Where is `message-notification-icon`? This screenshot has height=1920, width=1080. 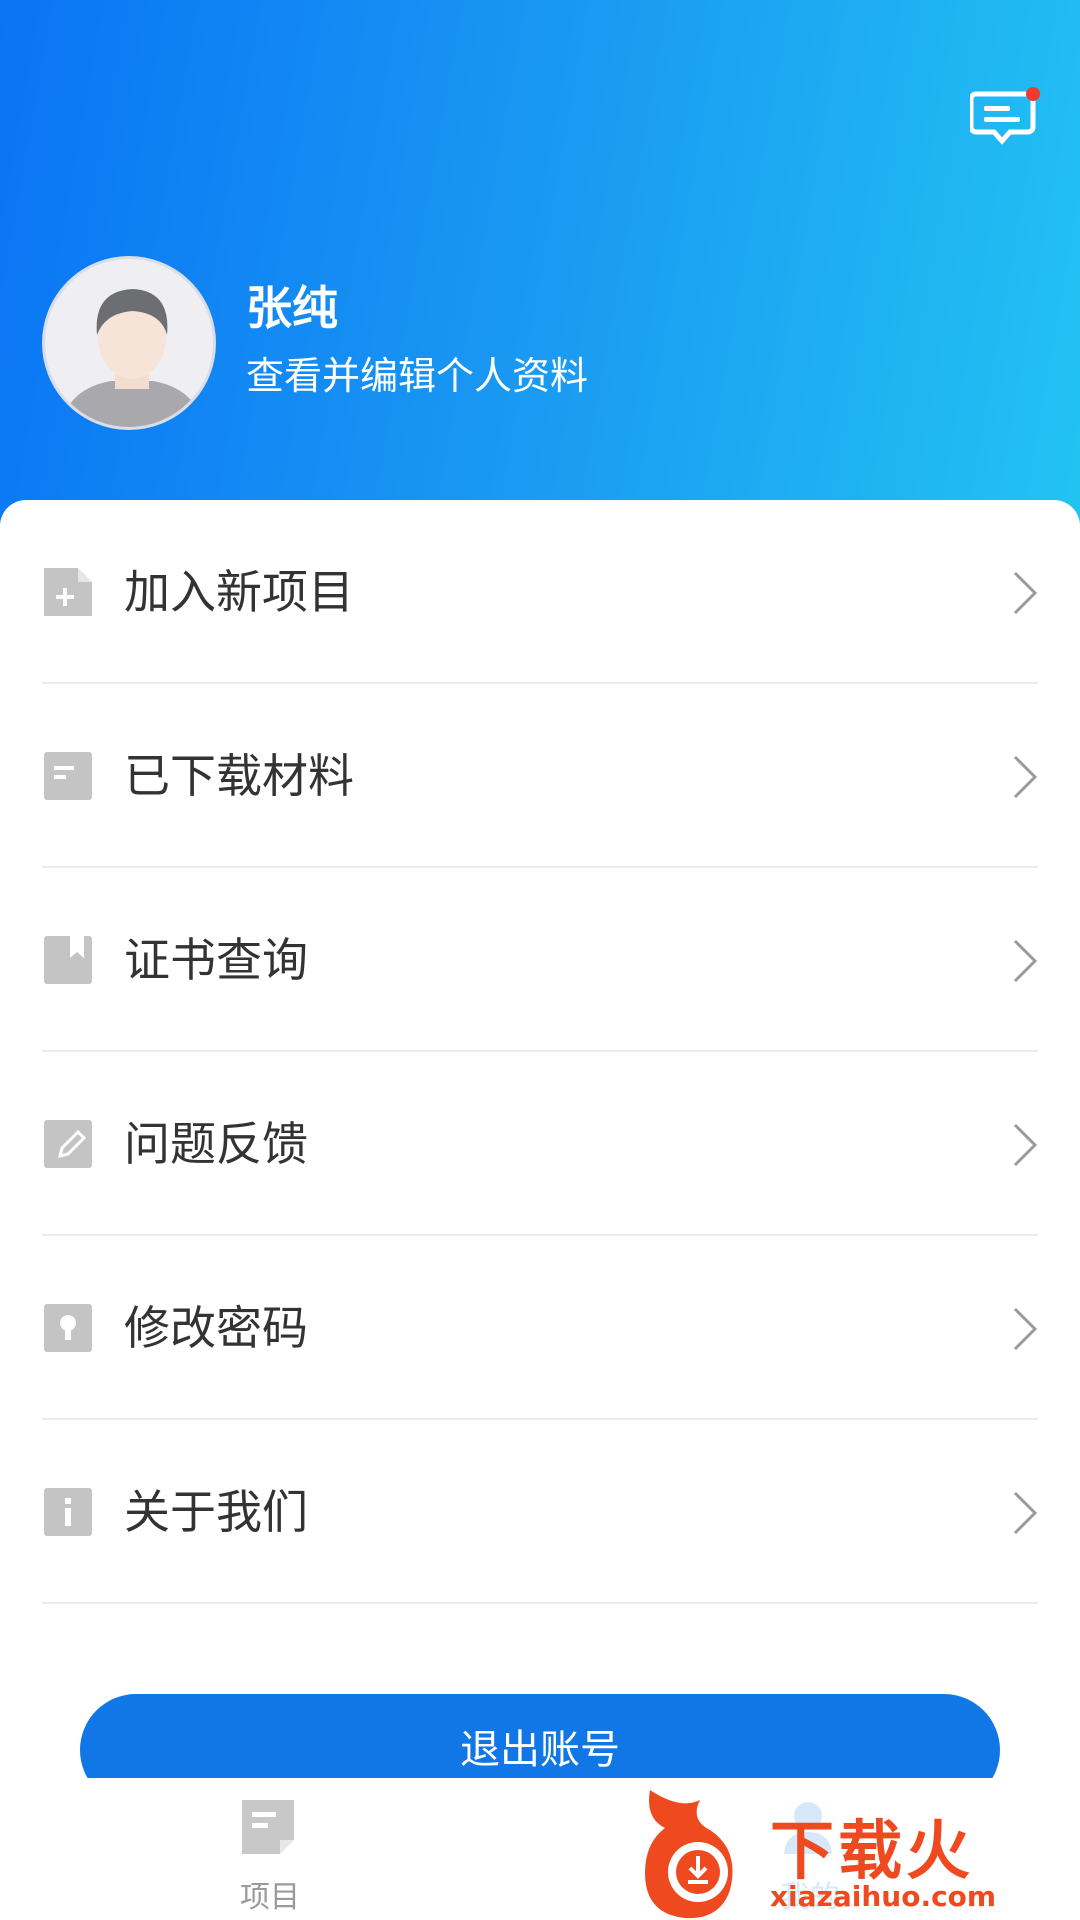
message-notification-icon is located at coordinates (1004, 116).